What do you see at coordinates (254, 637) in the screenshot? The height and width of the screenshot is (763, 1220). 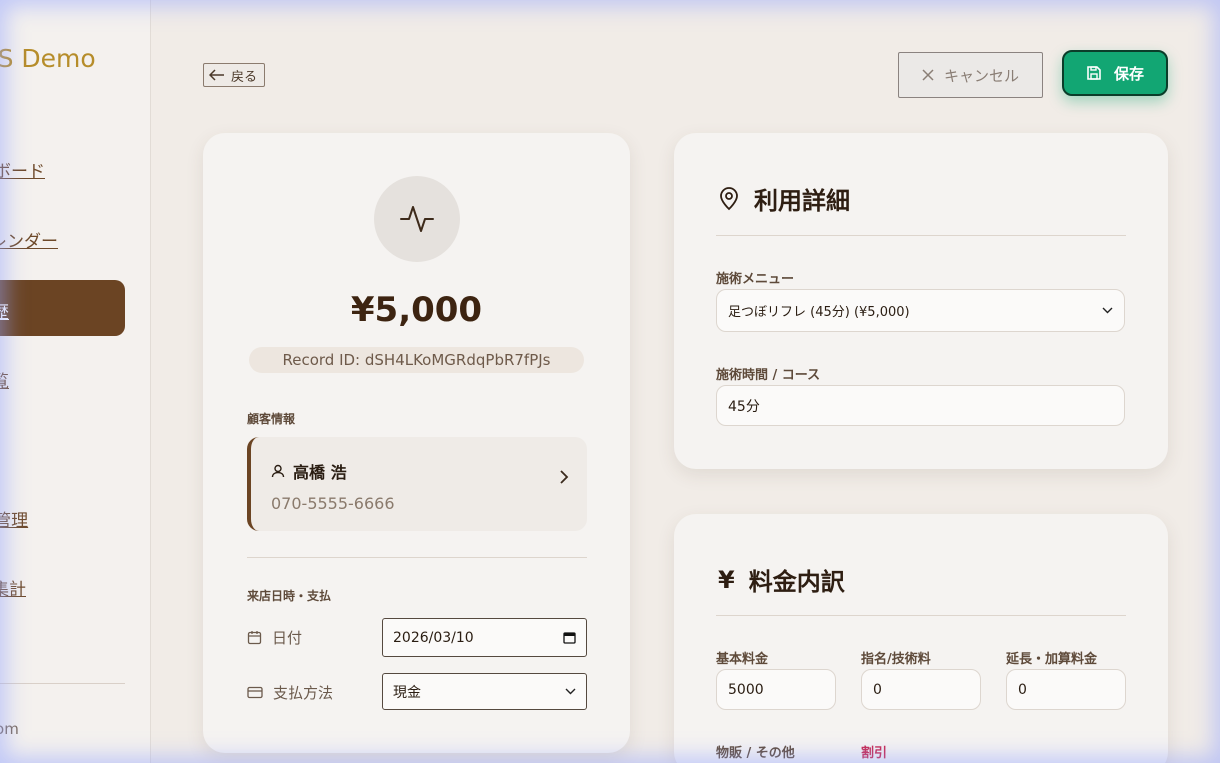 I see `calendar-icon` at bounding box center [254, 637].